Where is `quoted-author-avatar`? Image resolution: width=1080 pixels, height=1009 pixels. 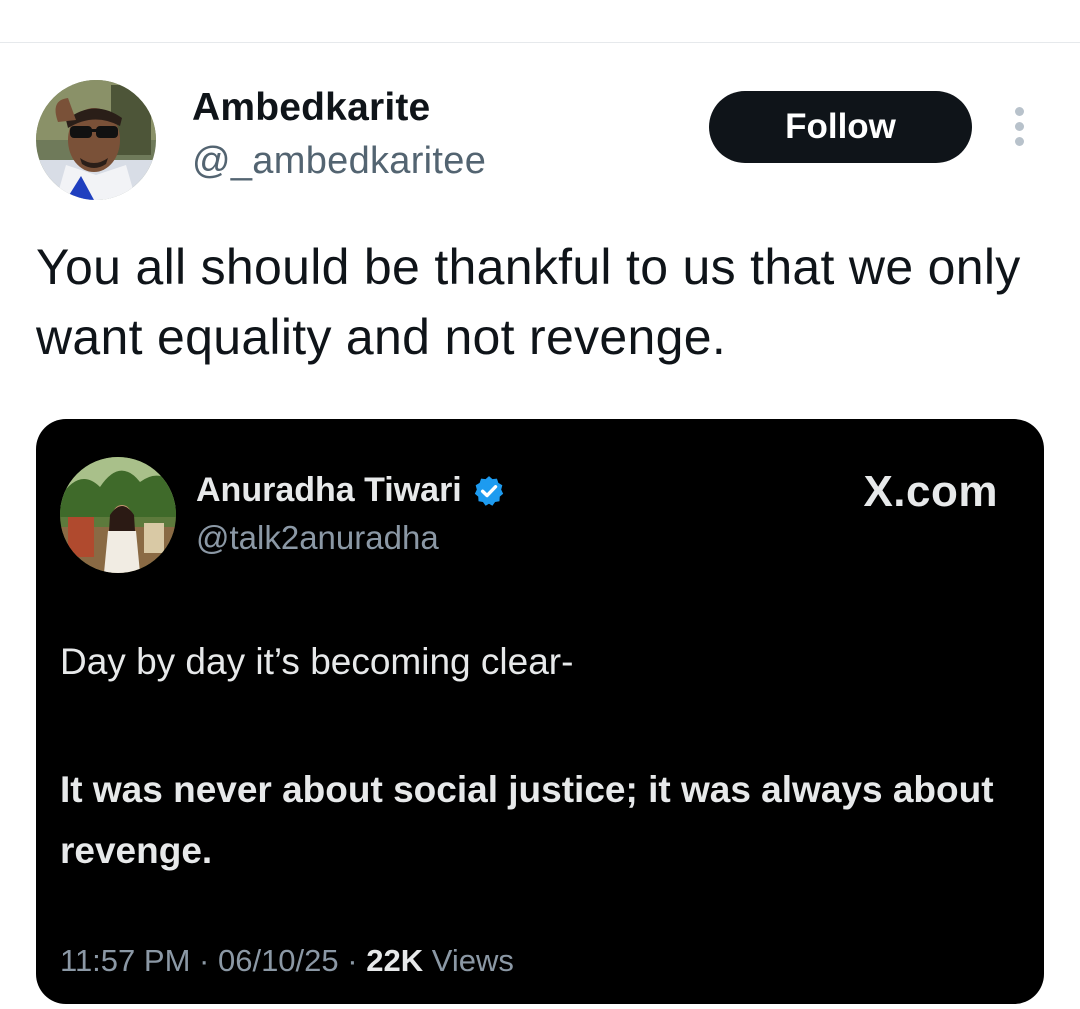
quoted-author-avatar is located at coordinates (118, 515).